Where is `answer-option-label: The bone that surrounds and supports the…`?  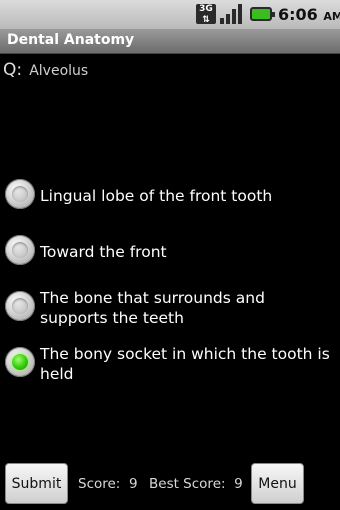
answer-option-label: The bone that surrounds and supports the… is located at coordinates (152, 308).